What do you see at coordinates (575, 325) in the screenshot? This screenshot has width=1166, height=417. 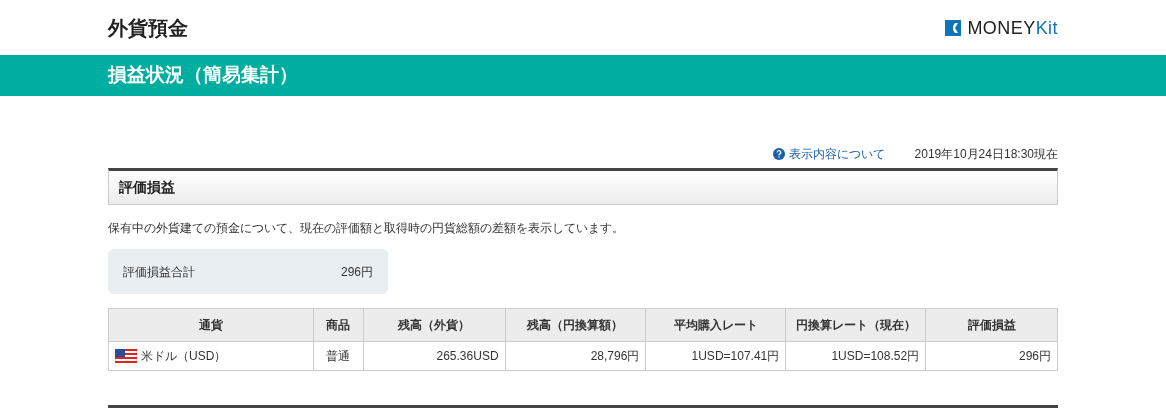 I see `column-header: 残高（円換算額）` at bounding box center [575, 325].